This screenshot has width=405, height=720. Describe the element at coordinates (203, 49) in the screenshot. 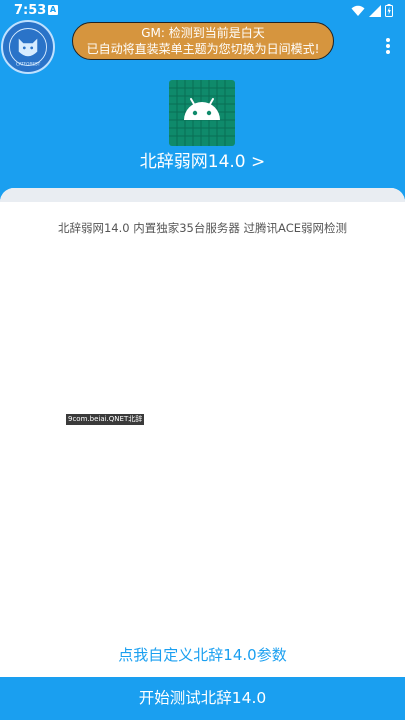

I see `toast-line-2: 已自动将直装菜单主题为您切换为日间模式!` at that location.